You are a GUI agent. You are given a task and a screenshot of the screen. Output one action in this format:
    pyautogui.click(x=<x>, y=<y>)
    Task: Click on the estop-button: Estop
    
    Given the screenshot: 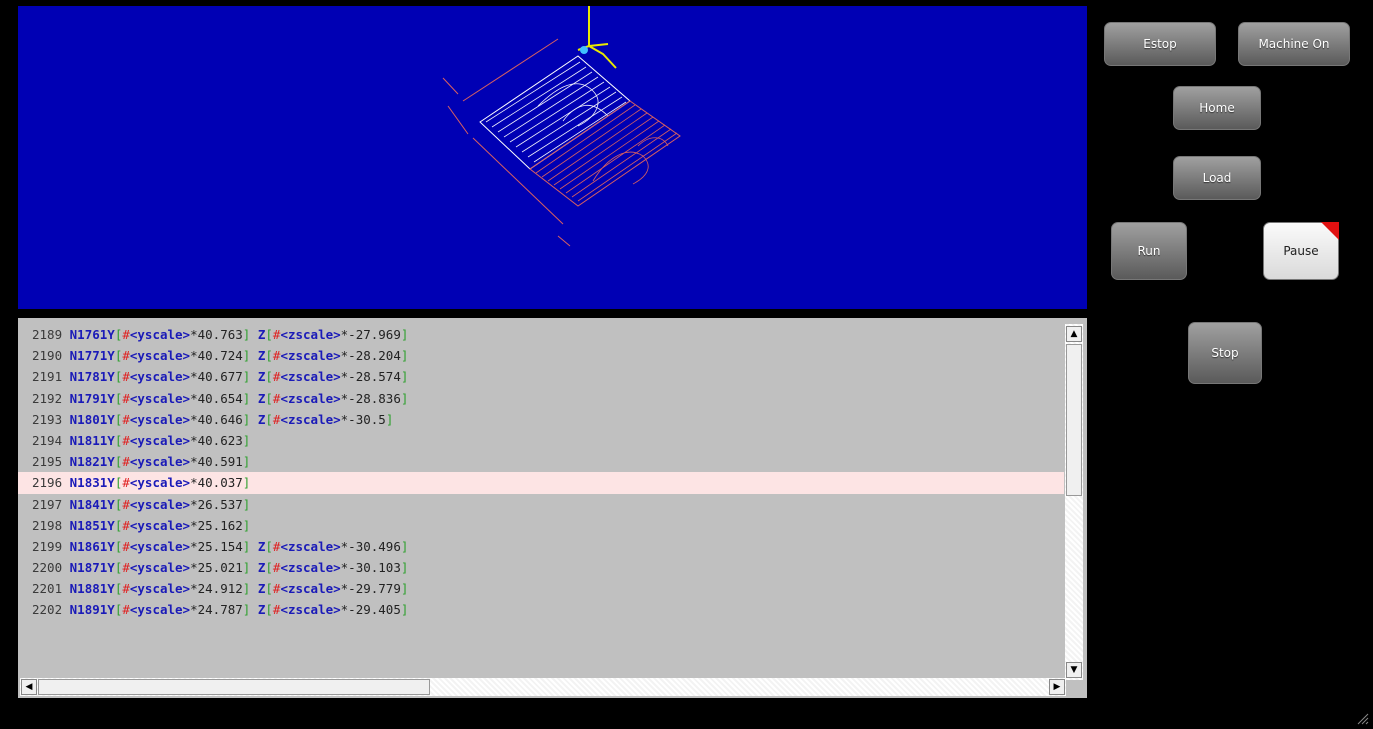 What is the action you would take?
    pyautogui.click(x=1160, y=44)
    